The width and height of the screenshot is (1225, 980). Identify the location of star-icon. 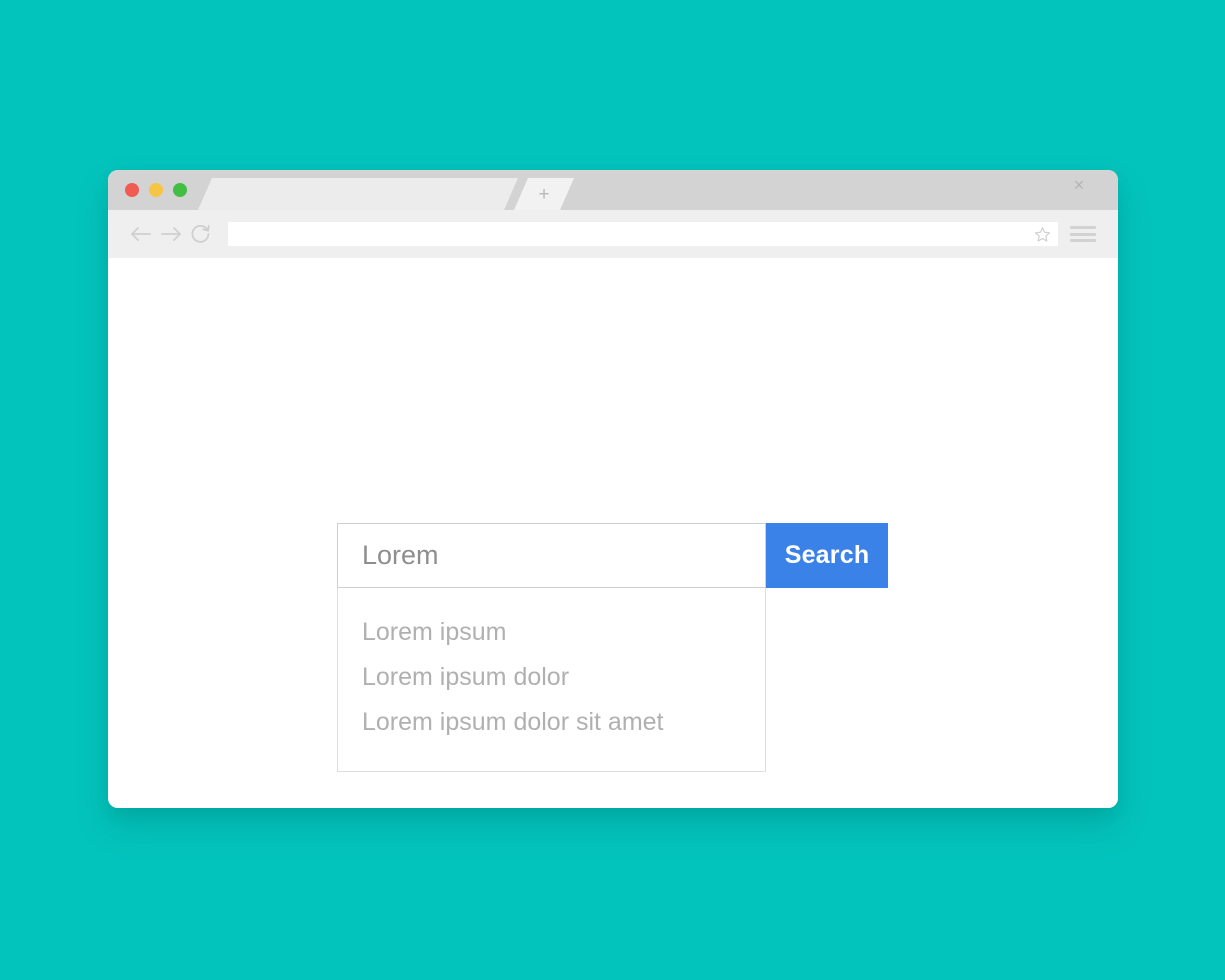
(1042, 234).